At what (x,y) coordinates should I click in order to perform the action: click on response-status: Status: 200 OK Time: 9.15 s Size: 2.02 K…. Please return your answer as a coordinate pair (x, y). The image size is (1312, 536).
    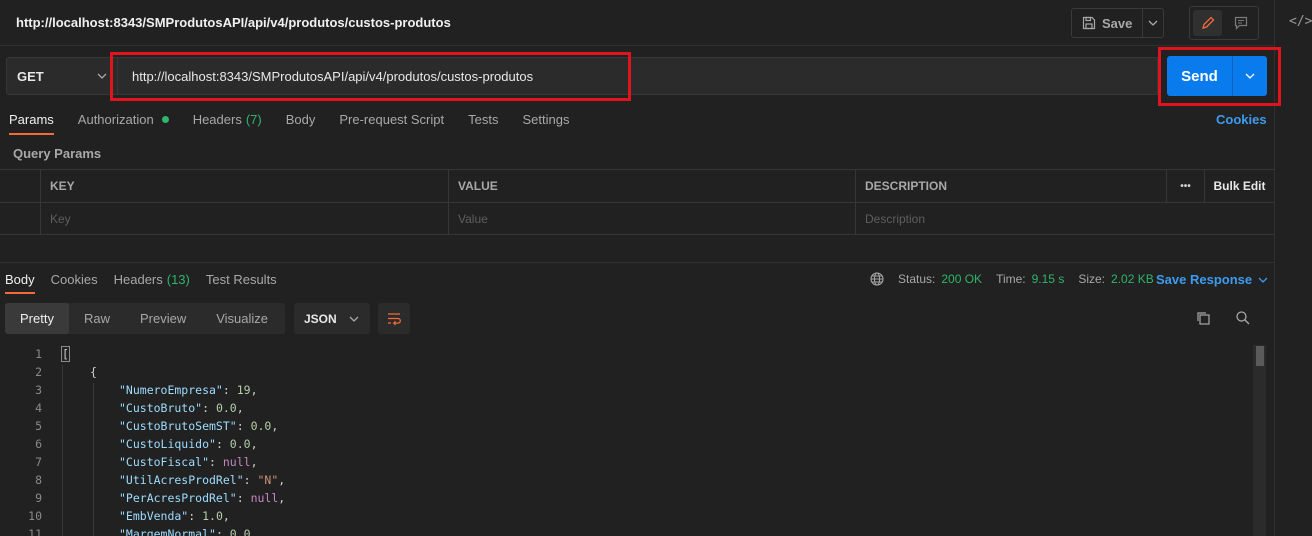
    Looking at the image, I should click on (1016, 279).